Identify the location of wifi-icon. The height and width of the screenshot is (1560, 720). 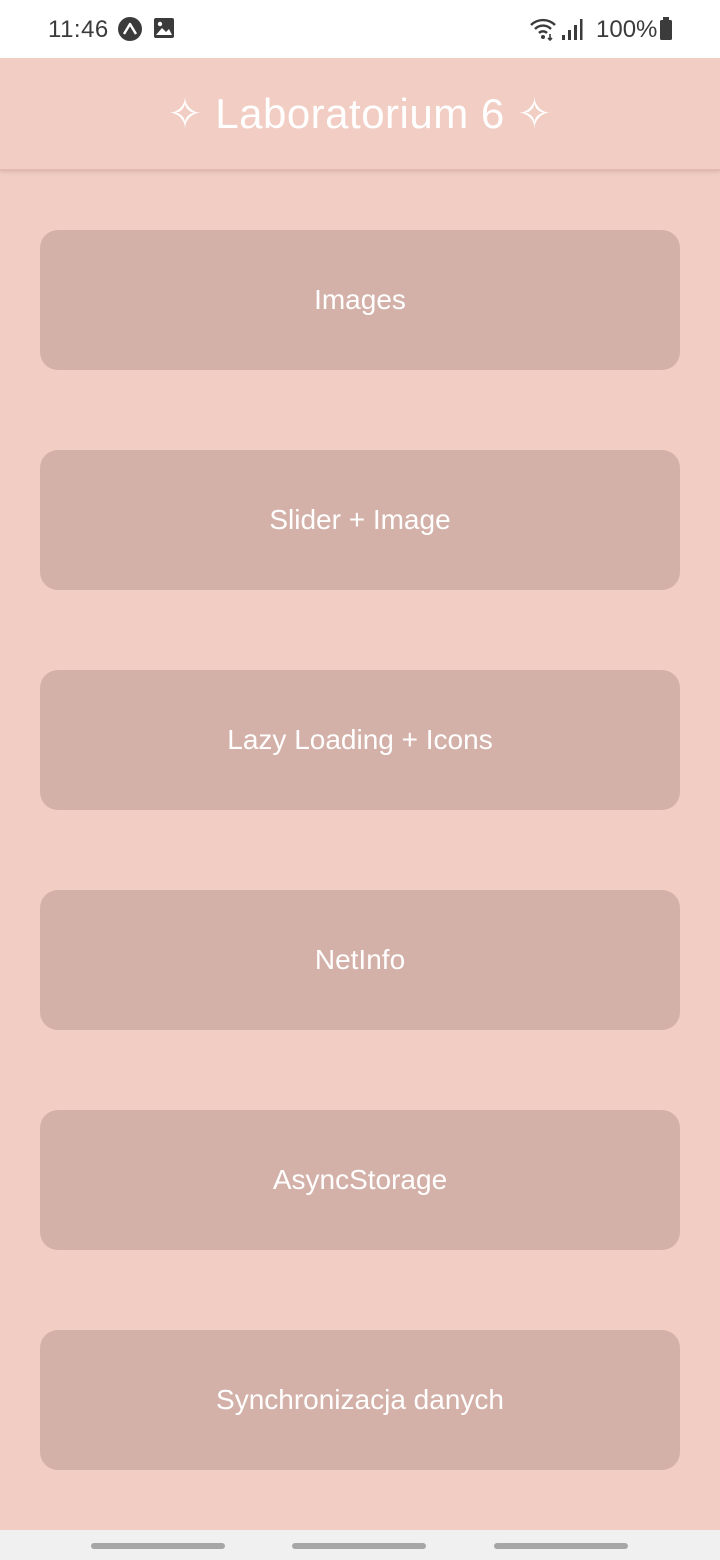
(543, 29).